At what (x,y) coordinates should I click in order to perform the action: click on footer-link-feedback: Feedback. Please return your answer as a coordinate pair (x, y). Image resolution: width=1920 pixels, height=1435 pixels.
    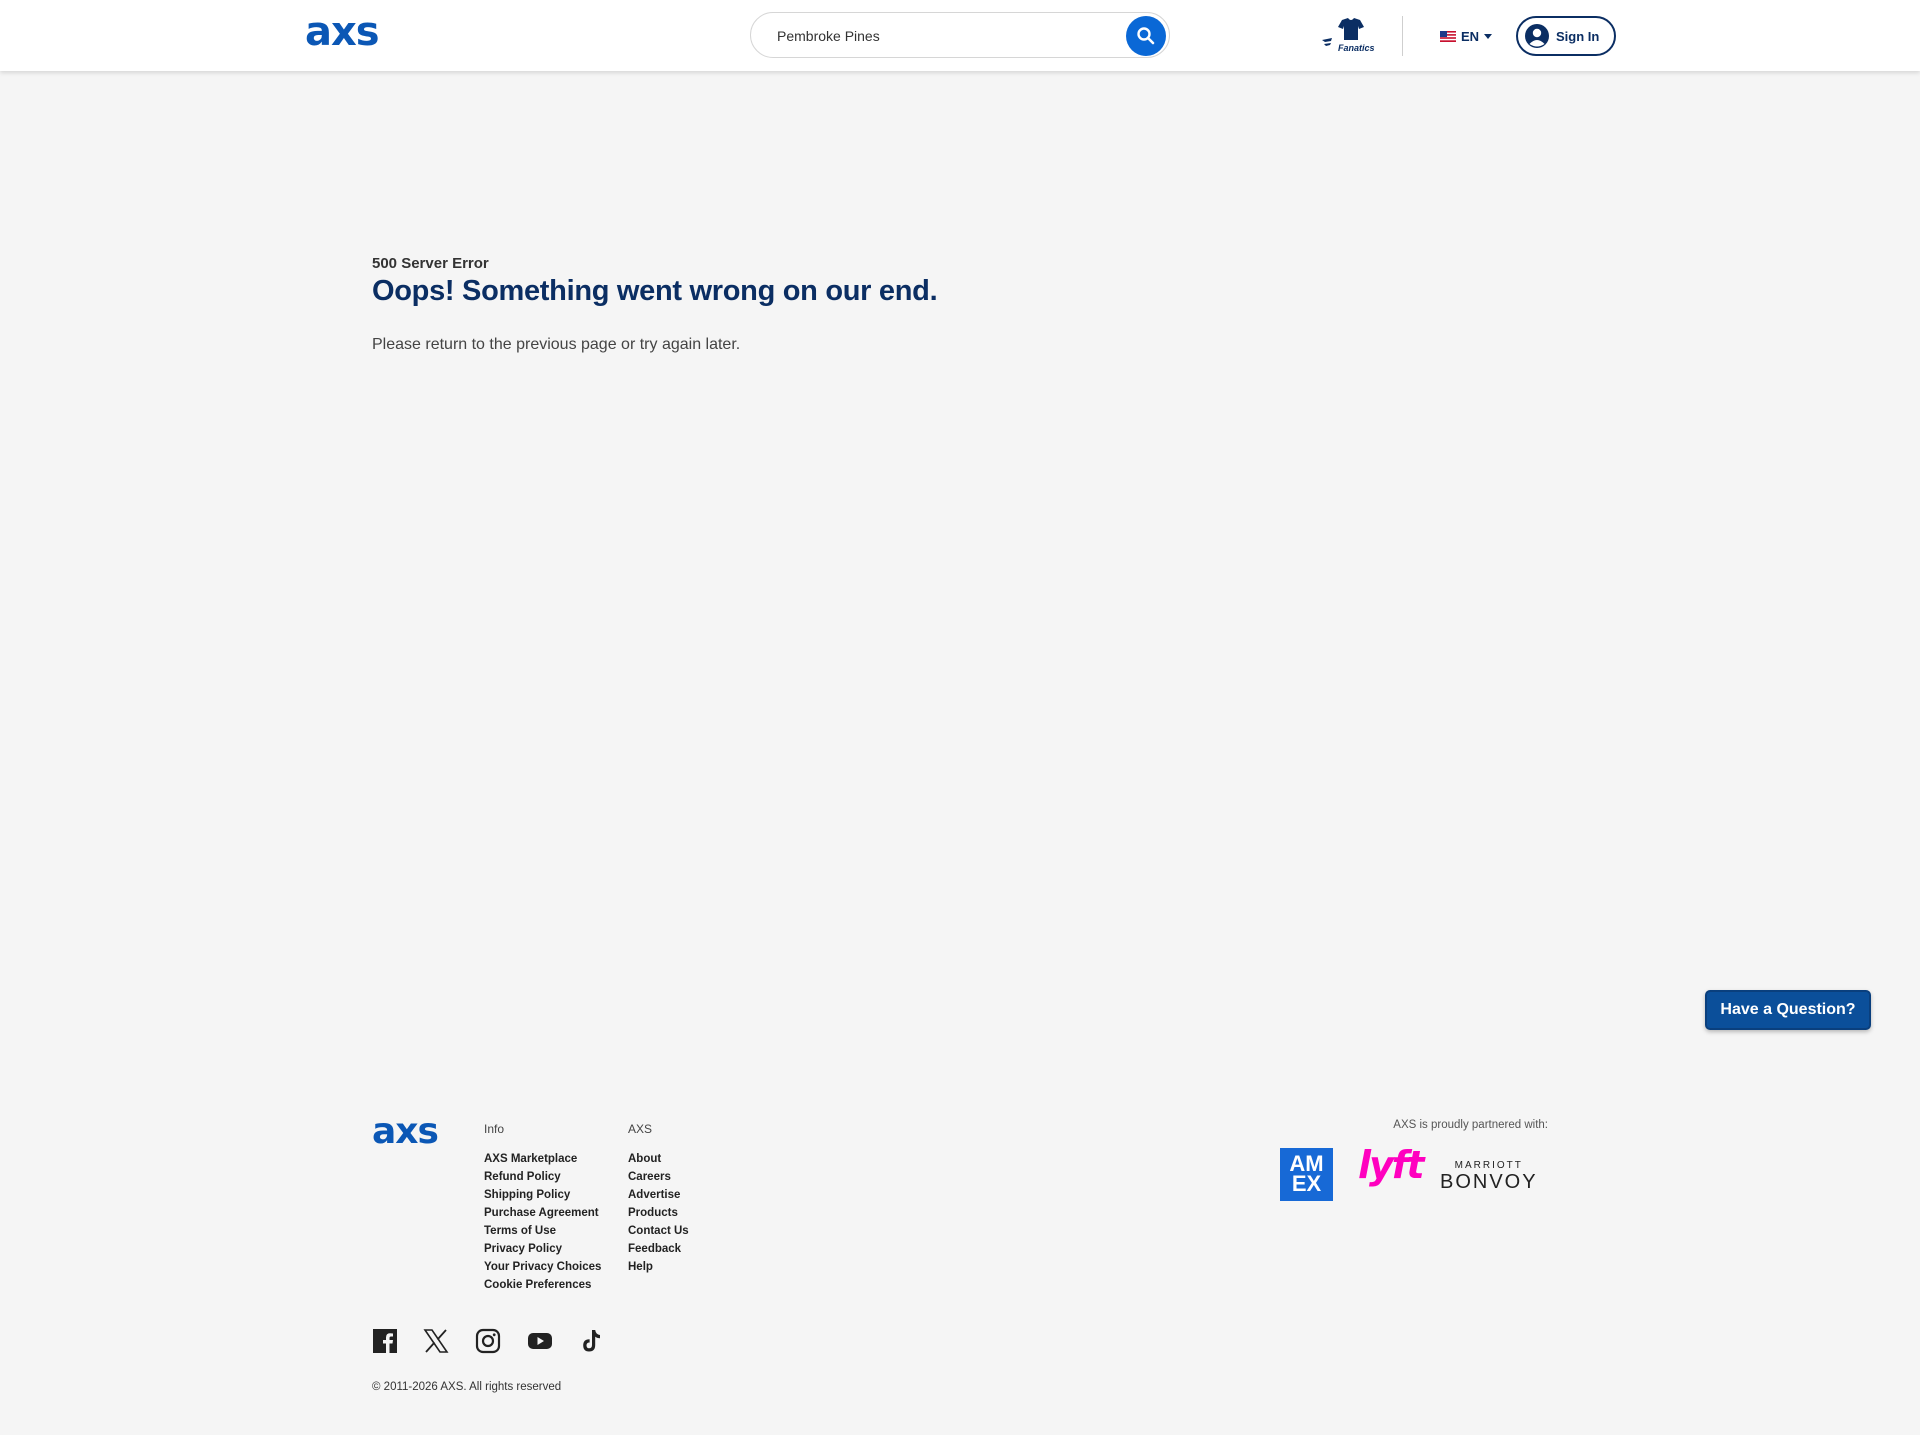
    Looking at the image, I should click on (658, 1249).